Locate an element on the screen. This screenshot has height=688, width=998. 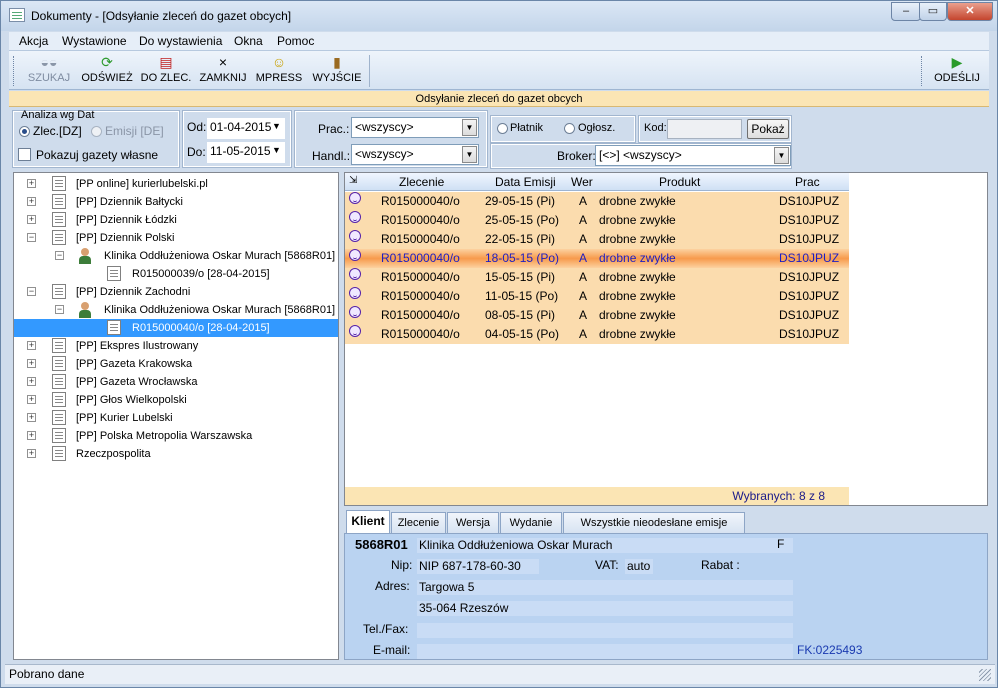
cell-data-emisji: 29-05-15 (Pi) is located at coordinates (520, 201).